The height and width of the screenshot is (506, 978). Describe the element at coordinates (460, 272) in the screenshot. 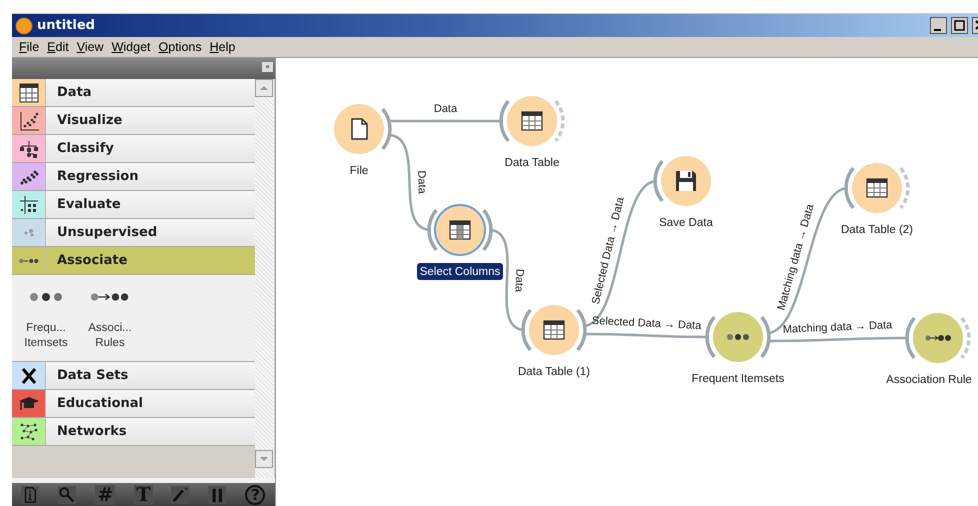

I see `node-label: Select Columns` at that location.